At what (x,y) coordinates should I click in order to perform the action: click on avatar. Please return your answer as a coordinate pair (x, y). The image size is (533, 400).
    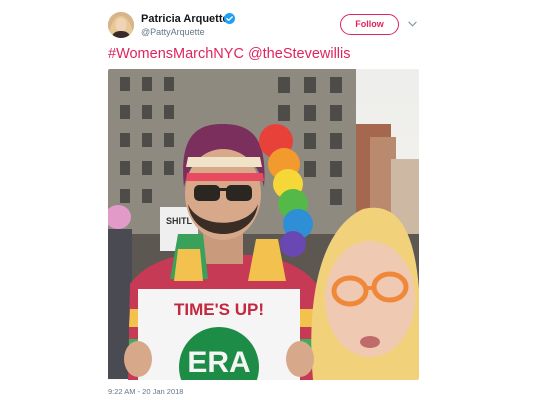
    Looking at the image, I should click on (121, 25).